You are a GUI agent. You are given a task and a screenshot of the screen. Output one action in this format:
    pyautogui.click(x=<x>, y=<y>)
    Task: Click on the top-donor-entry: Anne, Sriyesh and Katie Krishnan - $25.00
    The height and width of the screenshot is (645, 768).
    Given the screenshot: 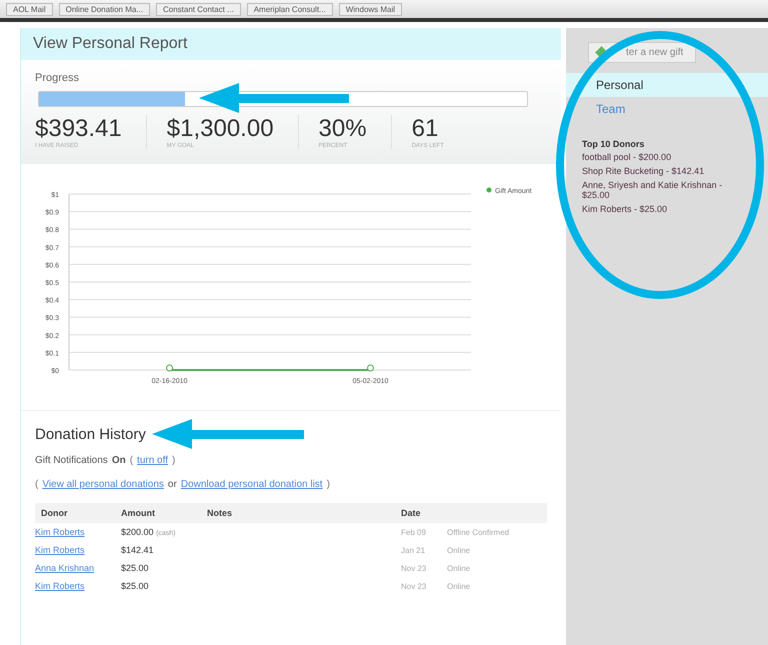 What is the action you would take?
    pyautogui.click(x=653, y=190)
    